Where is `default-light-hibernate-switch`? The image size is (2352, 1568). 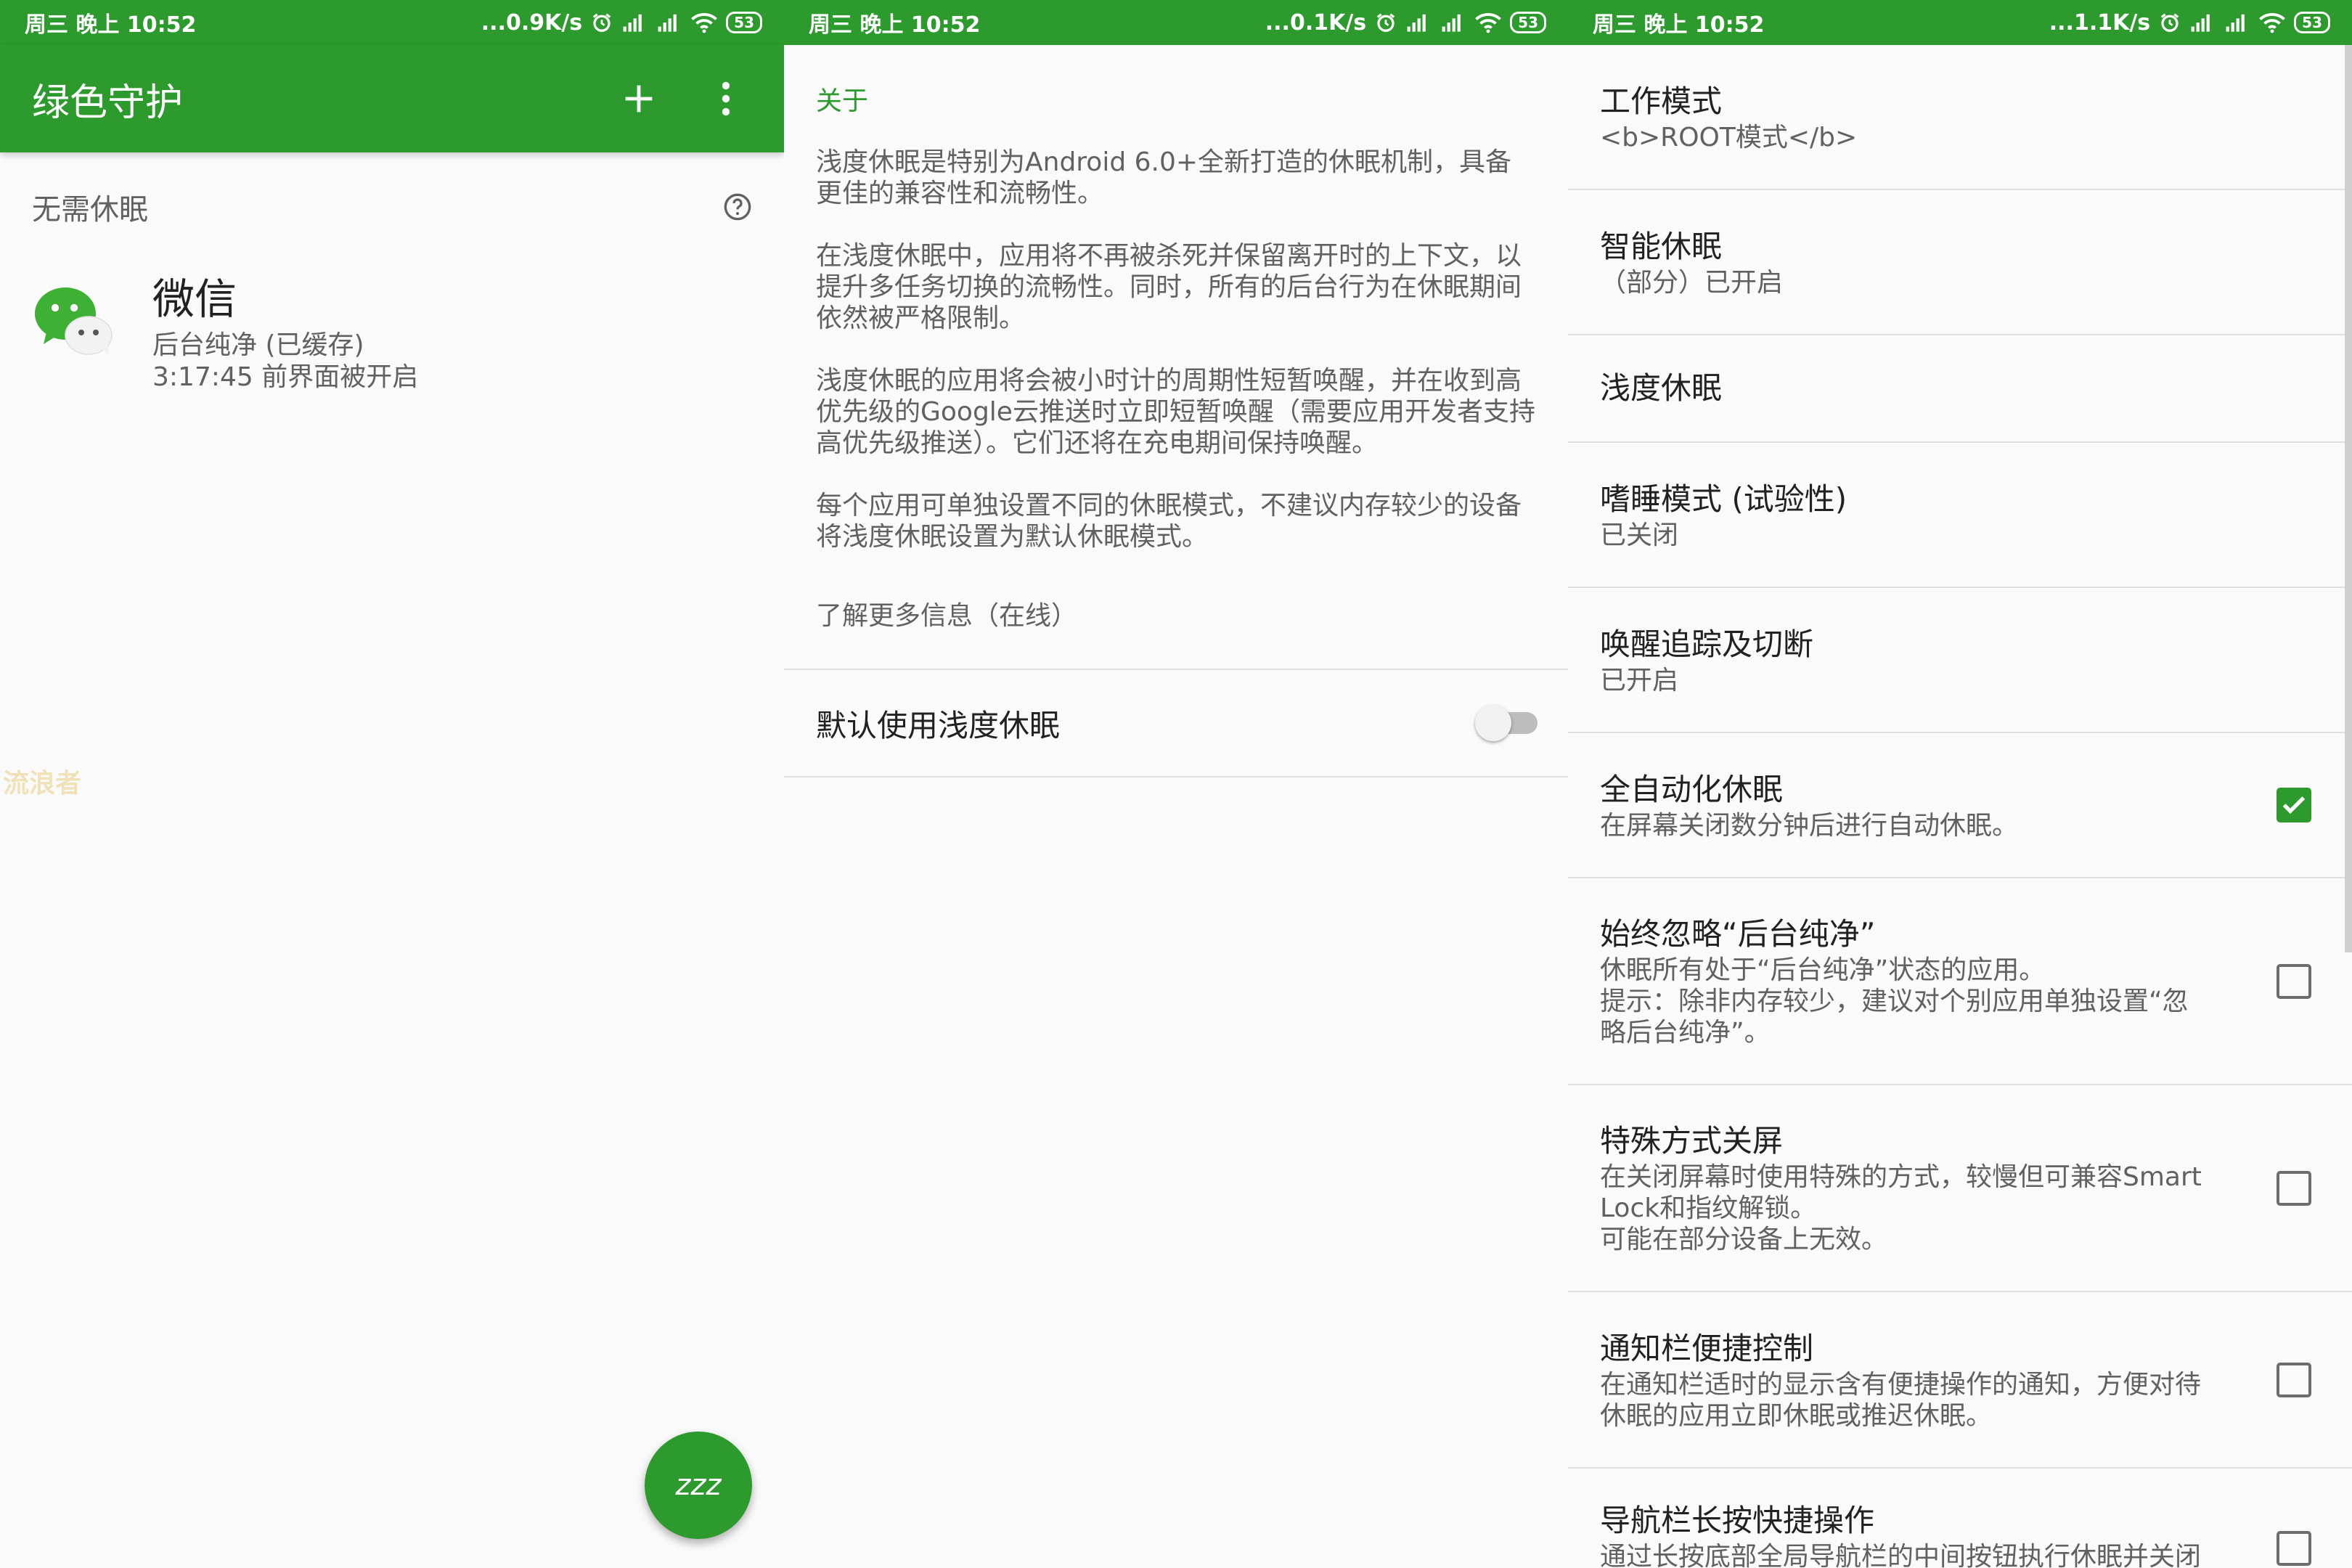 default-light-hibernate-switch is located at coordinates (1507, 723).